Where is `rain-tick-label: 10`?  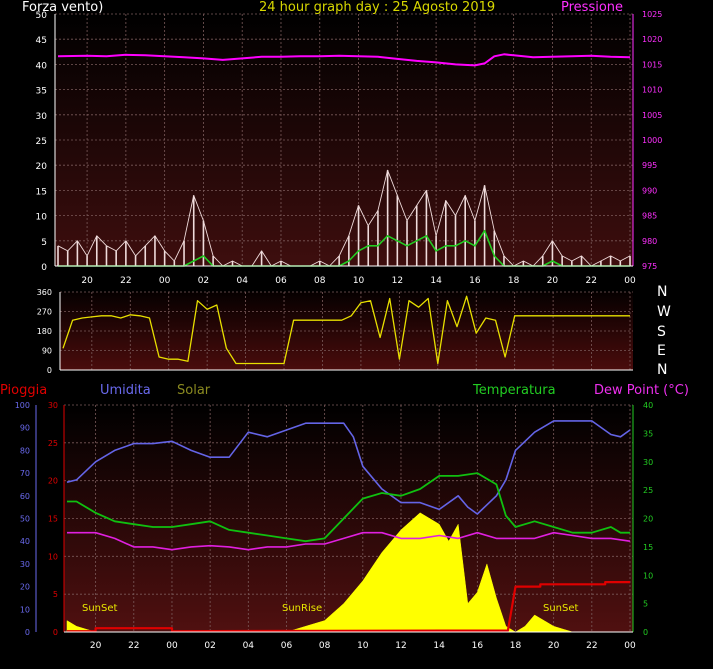
rain-tick-label: 10 is located at coordinates (53, 556).